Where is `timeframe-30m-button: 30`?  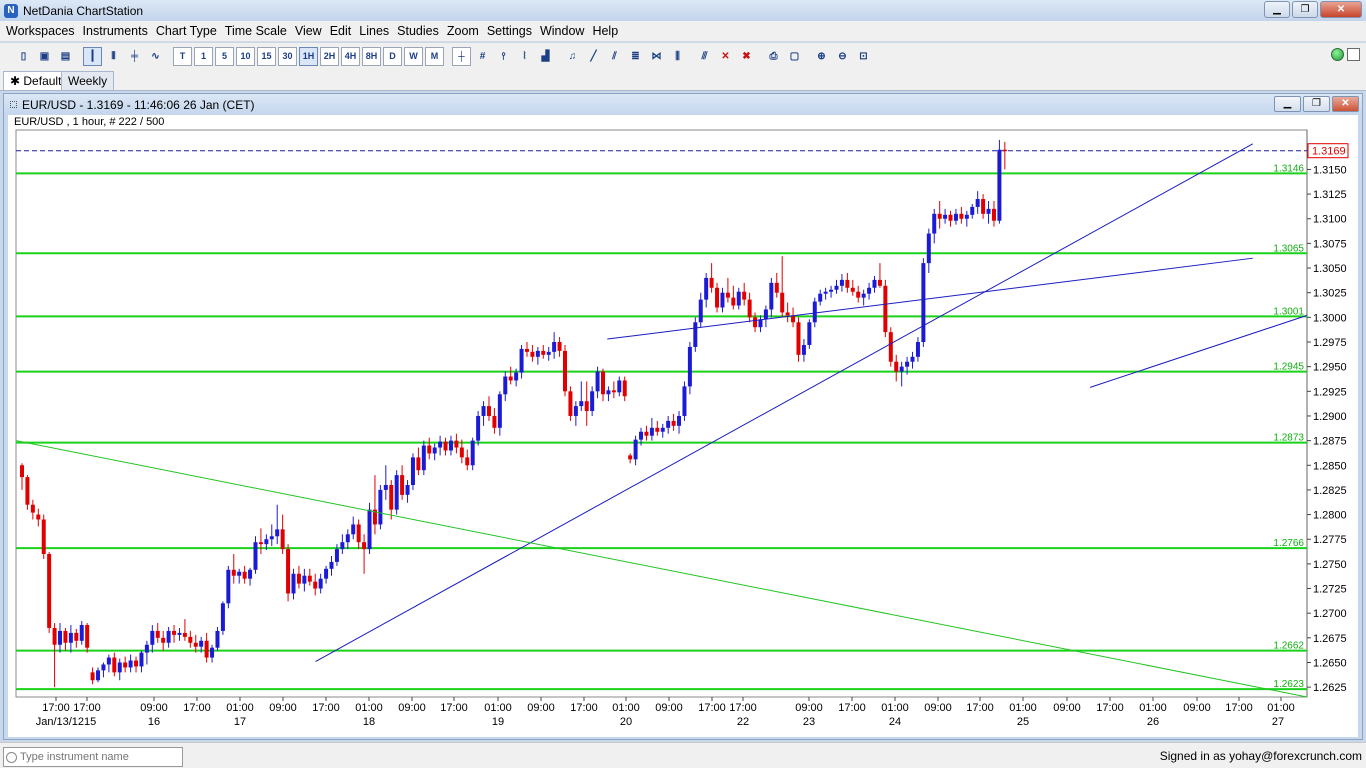 timeframe-30m-button: 30 is located at coordinates (287, 56).